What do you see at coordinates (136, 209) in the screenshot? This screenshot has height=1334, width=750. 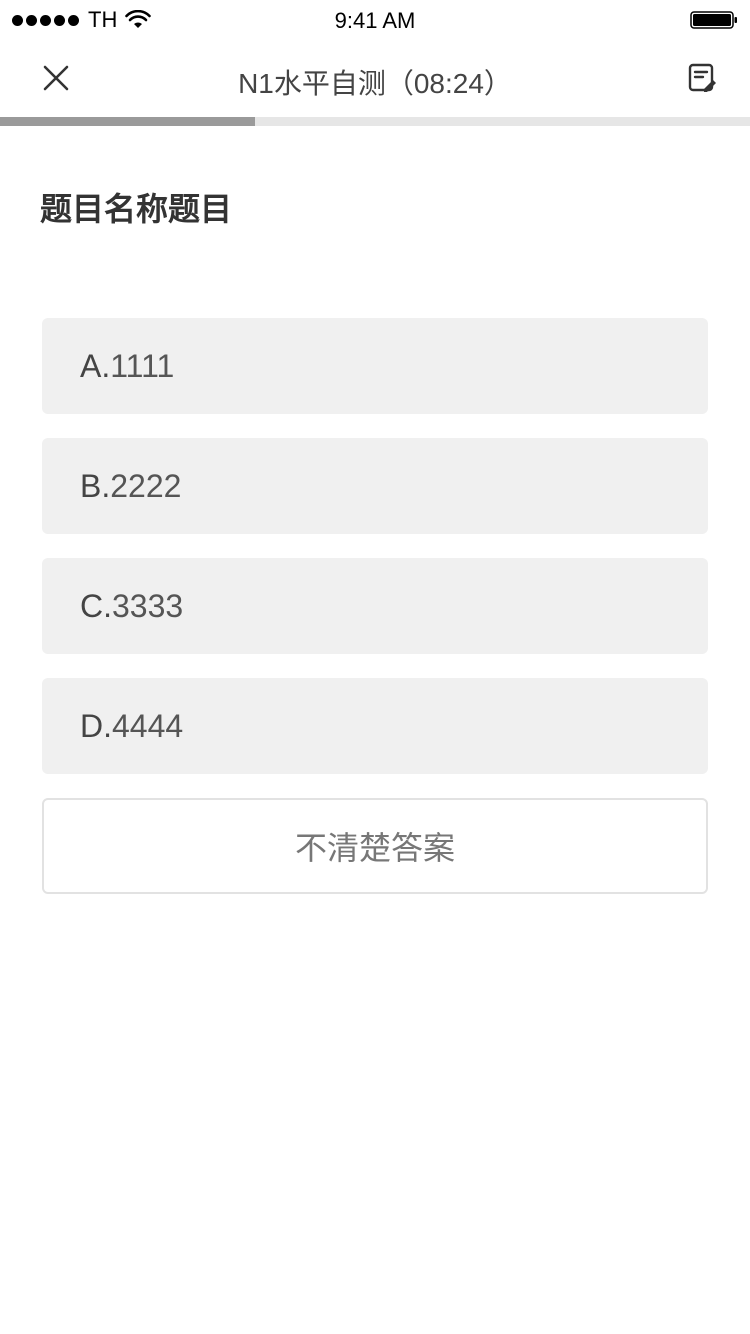 I see `question-title: 题目名称题目` at bounding box center [136, 209].